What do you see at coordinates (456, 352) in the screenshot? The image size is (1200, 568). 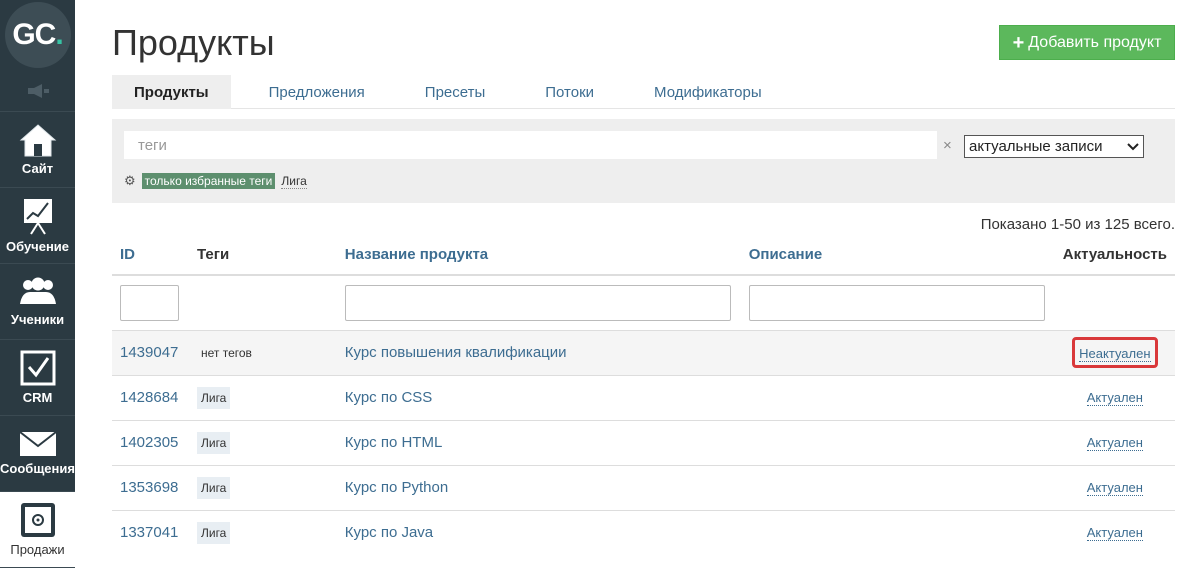 I see `product-name: Курс повышения квалификации` at bounding box center [456, 352].